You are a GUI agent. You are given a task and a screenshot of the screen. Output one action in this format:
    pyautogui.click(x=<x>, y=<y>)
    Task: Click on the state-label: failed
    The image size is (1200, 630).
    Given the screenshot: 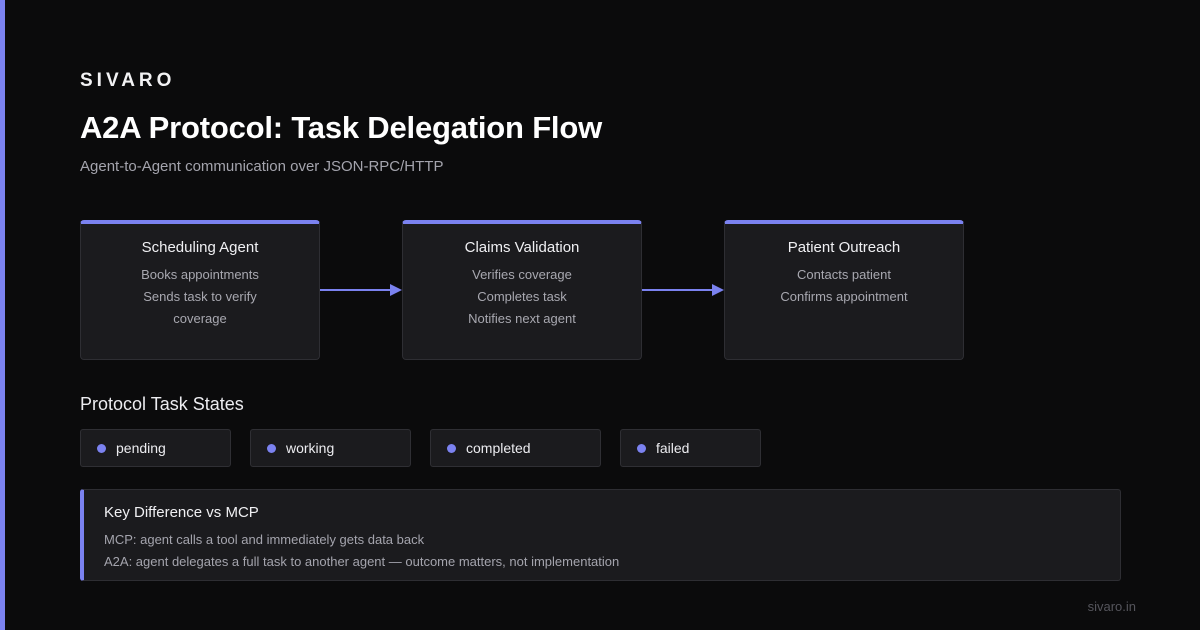 What is the action you would take?
    pyautogui.click(x=673, y=448)
    